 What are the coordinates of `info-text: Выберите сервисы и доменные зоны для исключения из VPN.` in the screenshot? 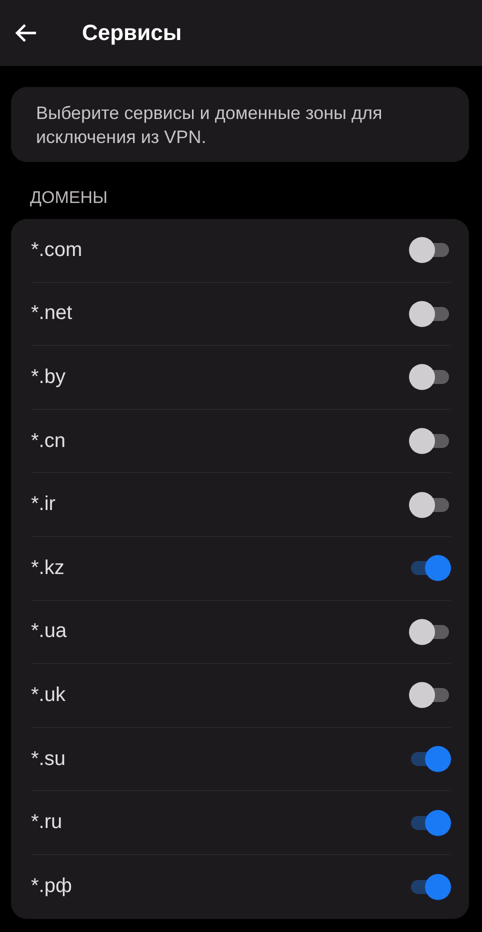 It's located at (210, 125).